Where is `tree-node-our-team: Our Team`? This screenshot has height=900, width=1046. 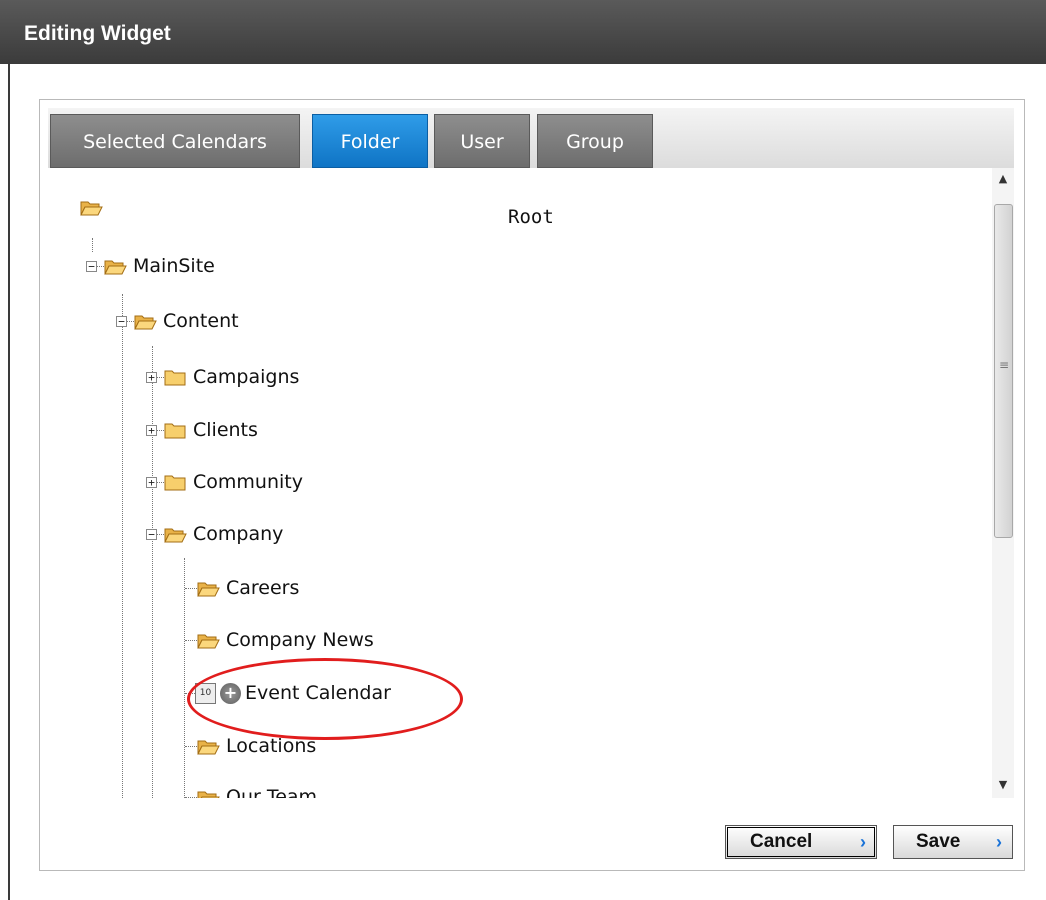 tree-node-our-team: Our Team is located at coordinates (251, 790).